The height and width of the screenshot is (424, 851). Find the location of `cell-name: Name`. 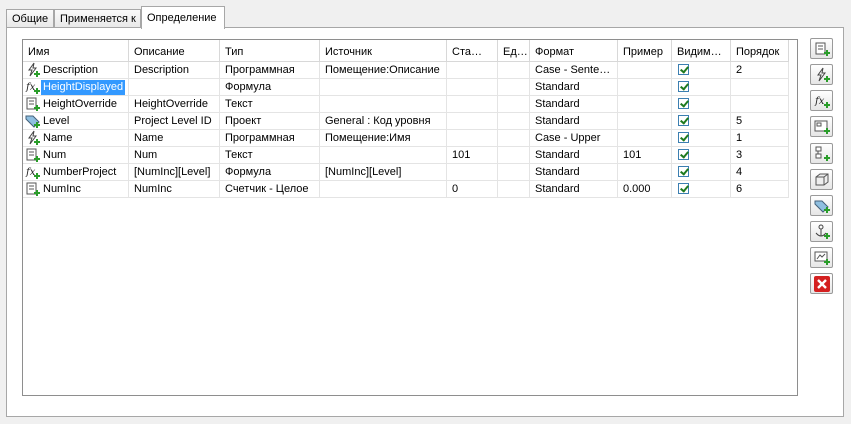

cell-name: Name is located at coordinates (76, 138).